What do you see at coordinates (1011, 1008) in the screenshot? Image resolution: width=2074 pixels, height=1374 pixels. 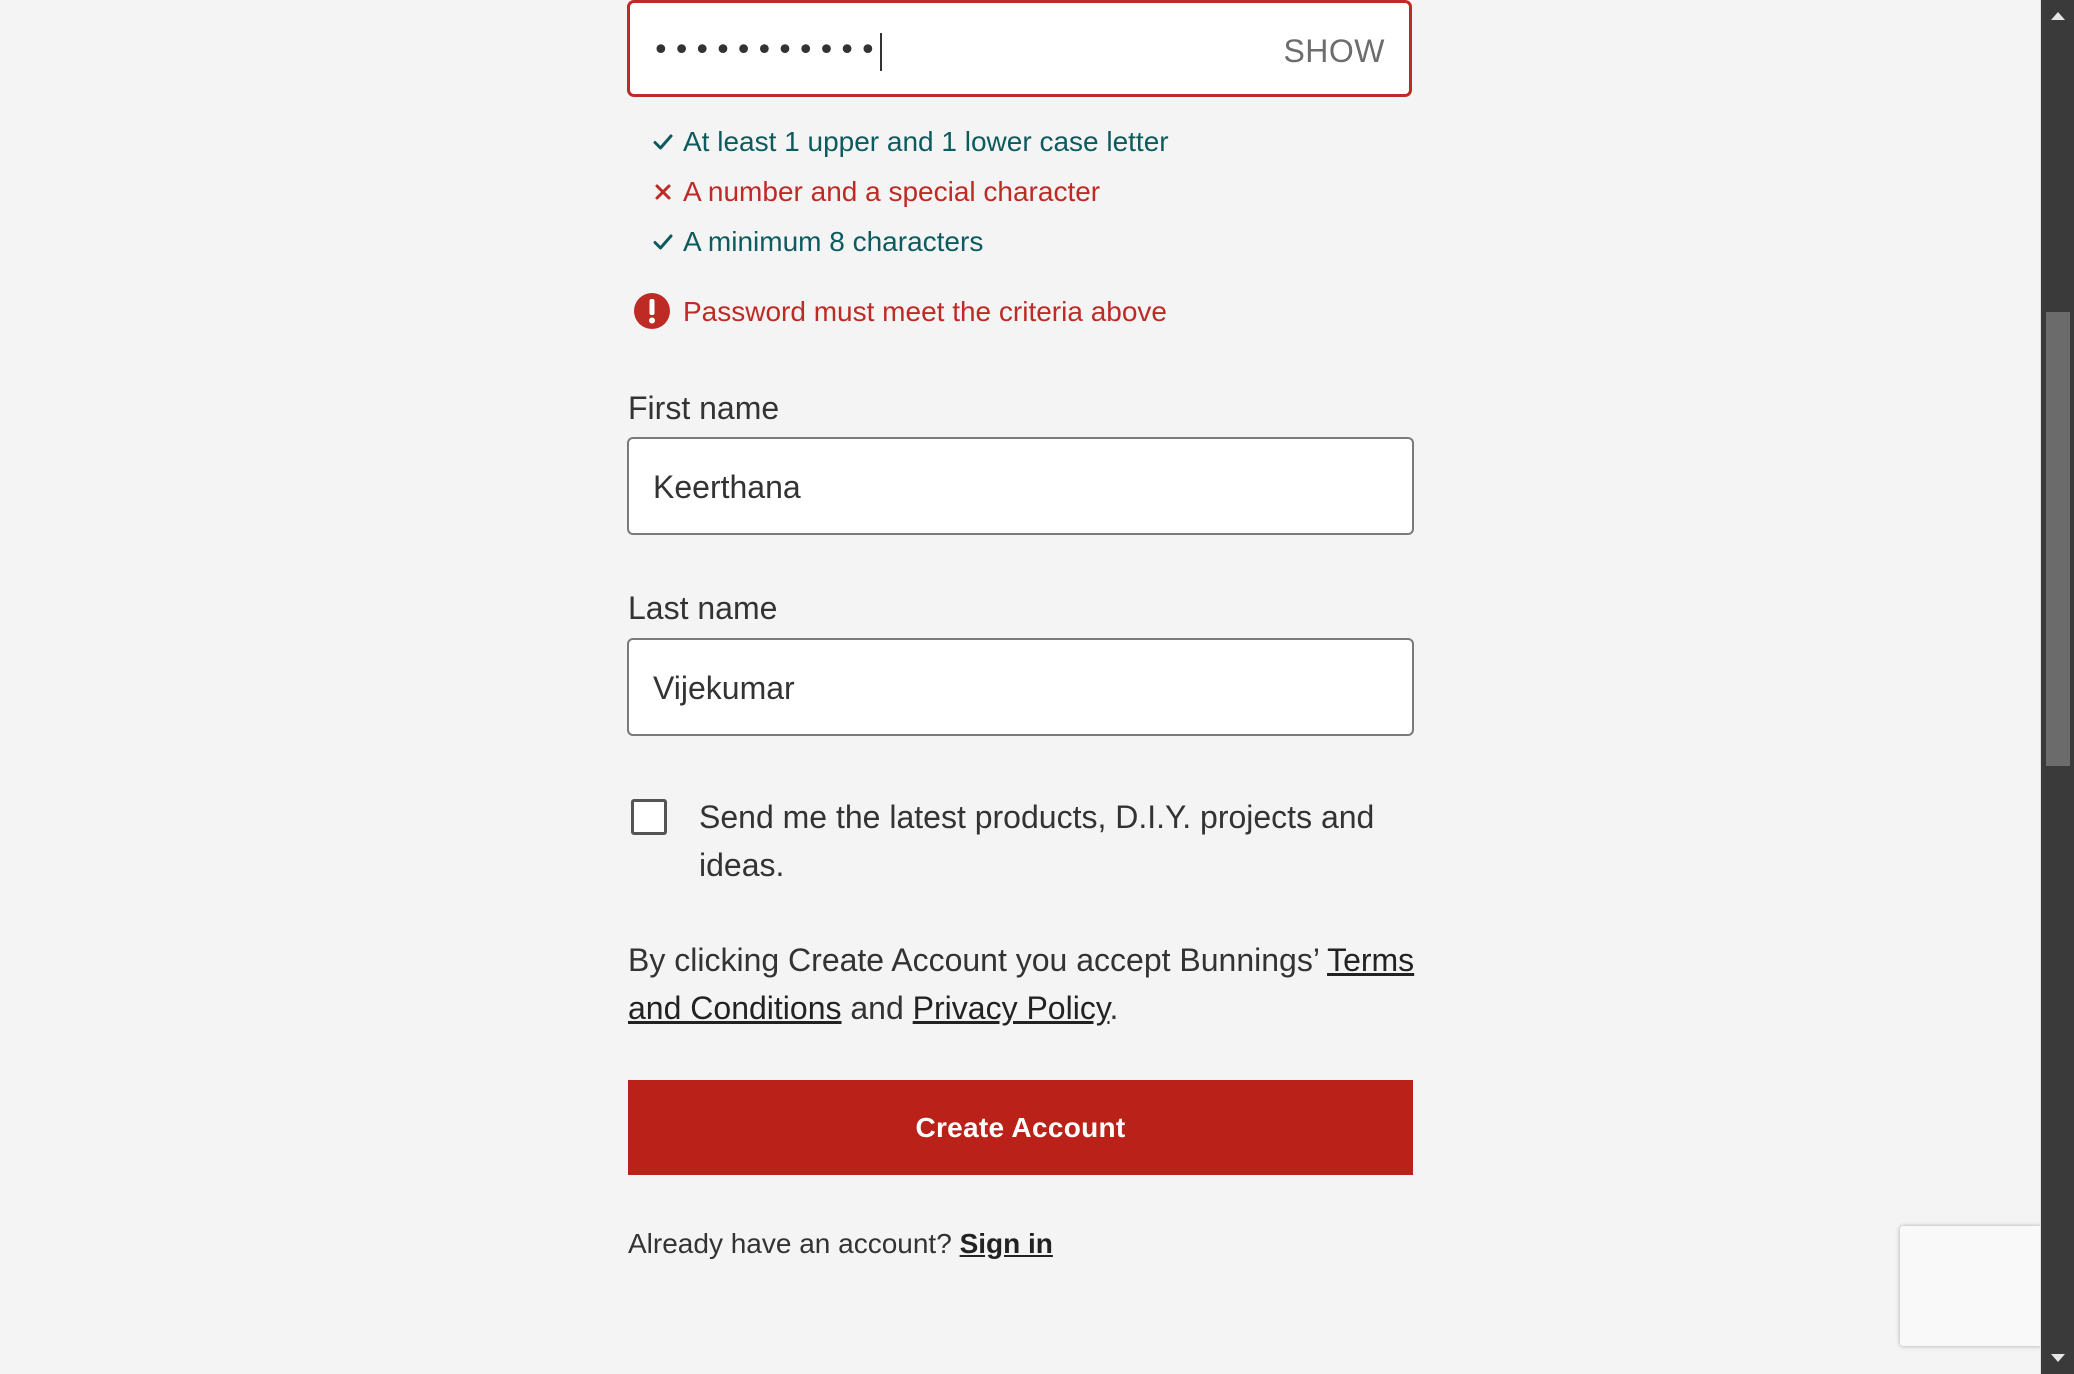 I see `privacy-policy-link: Privacy Policy` at bounding box center [1011, 1008].